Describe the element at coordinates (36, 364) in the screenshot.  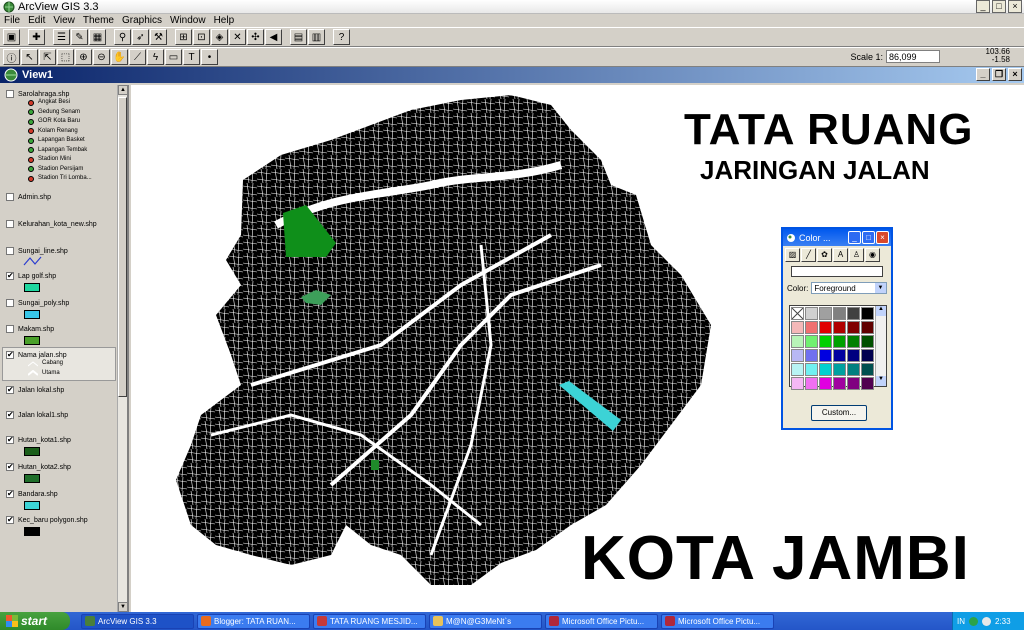
I see `theme-nama-jalan: ✔ Nama jalan.shp Cabang Utama` at that location.